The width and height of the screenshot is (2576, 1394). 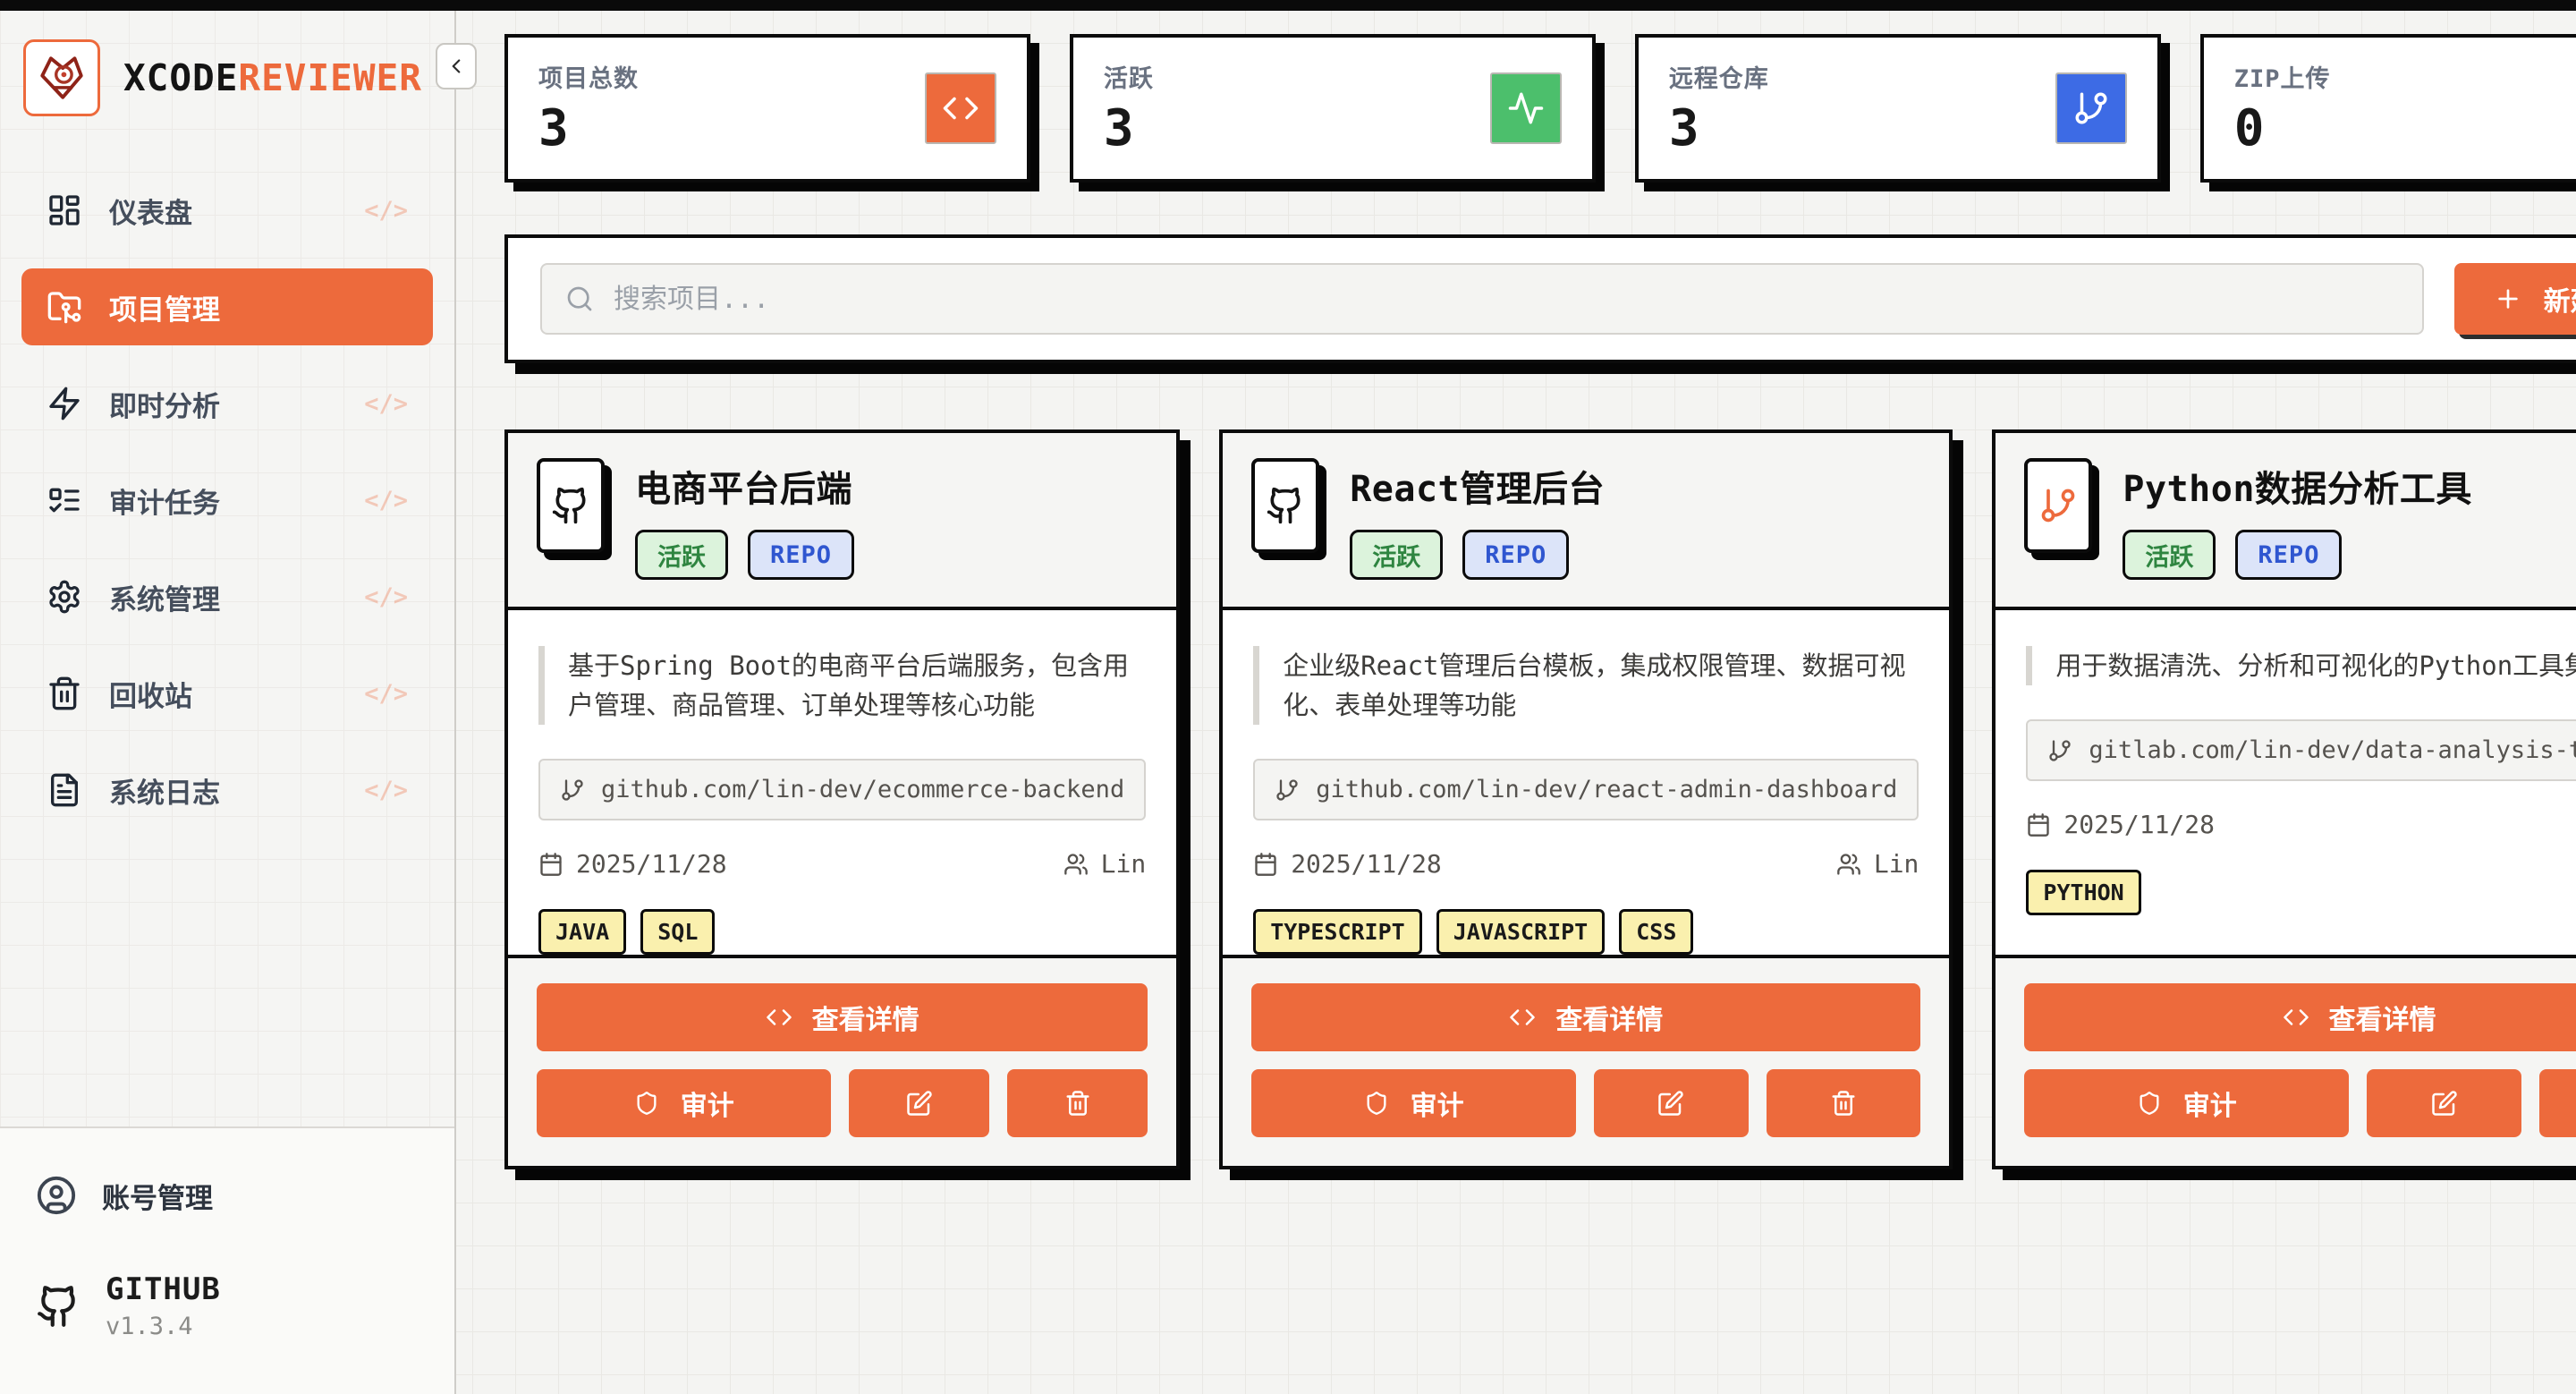 What do you see at coordinates (588, 79) in the screenshot?
I see `stat-label: 项目总数` at bounding box center [588, 79].